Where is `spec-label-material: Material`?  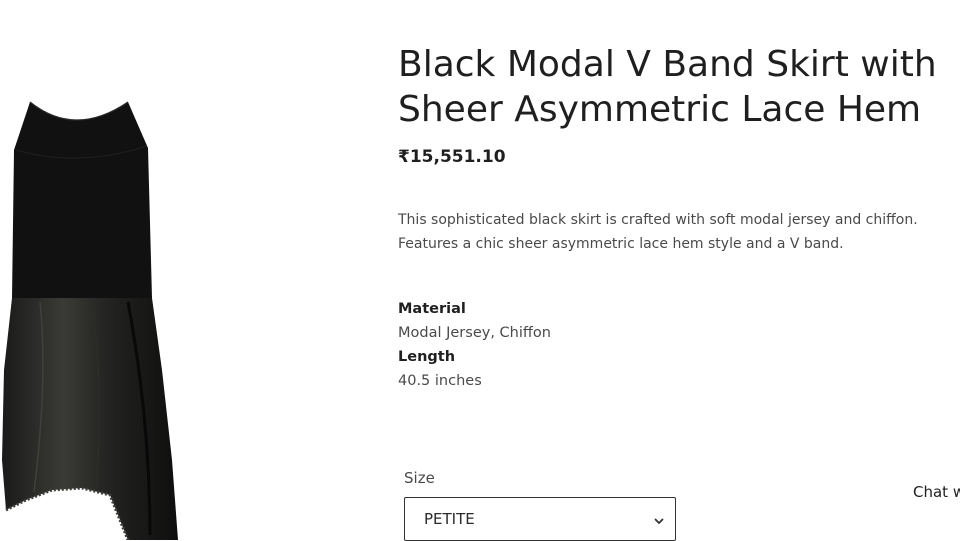
spec-label-material: Material is located at coordinates (432, 309).